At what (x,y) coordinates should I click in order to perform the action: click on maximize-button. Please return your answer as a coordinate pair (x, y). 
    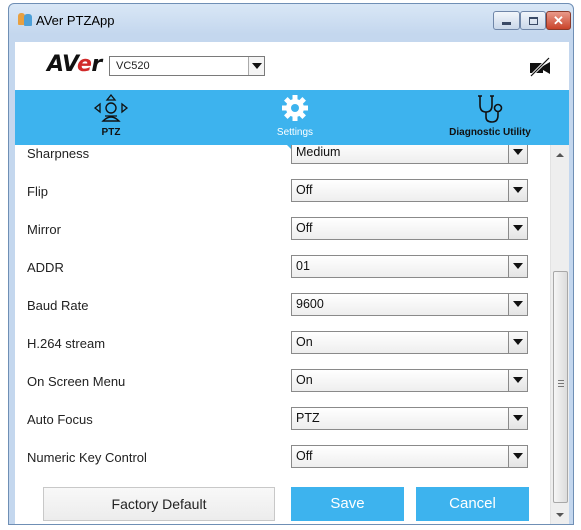
    Looking at the image, I should click on (533, 20).